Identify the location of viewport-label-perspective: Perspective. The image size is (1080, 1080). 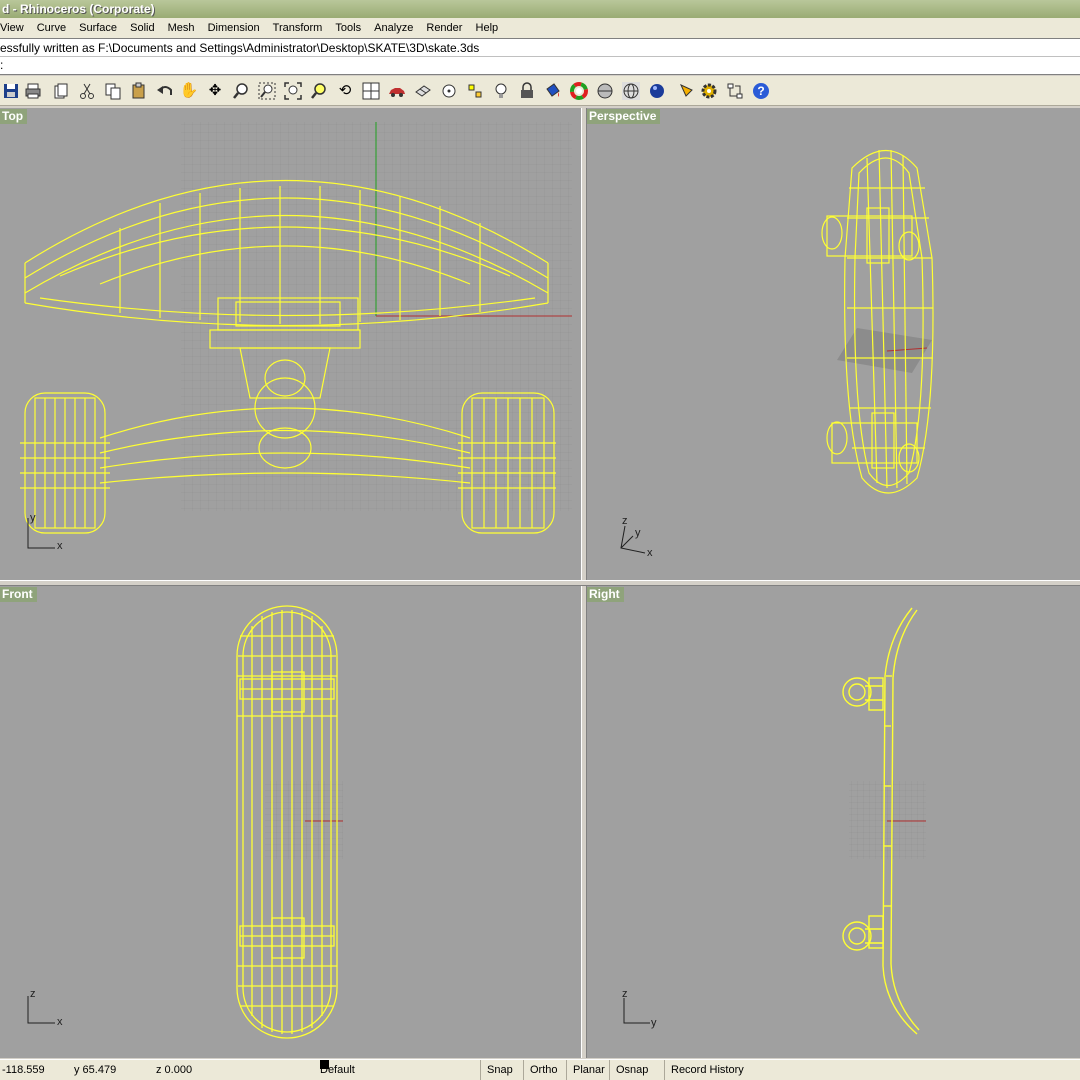
(624, 116).